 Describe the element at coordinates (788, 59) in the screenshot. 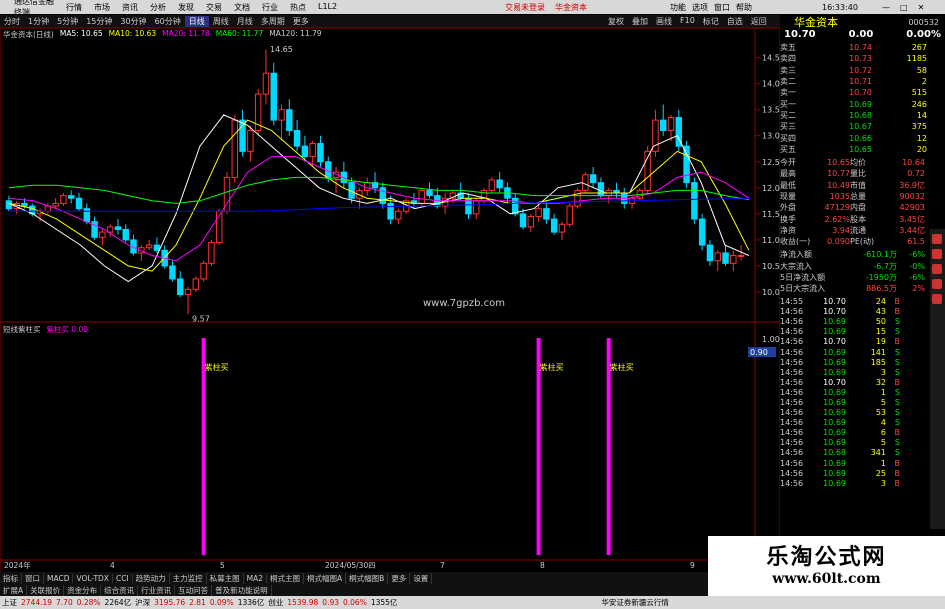

I see `orderbook-label: 卖四` at that location.